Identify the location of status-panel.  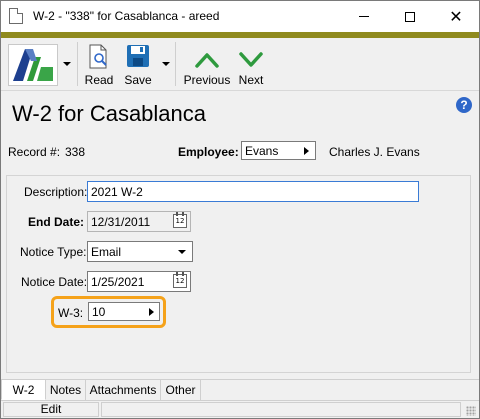
(281, 409).